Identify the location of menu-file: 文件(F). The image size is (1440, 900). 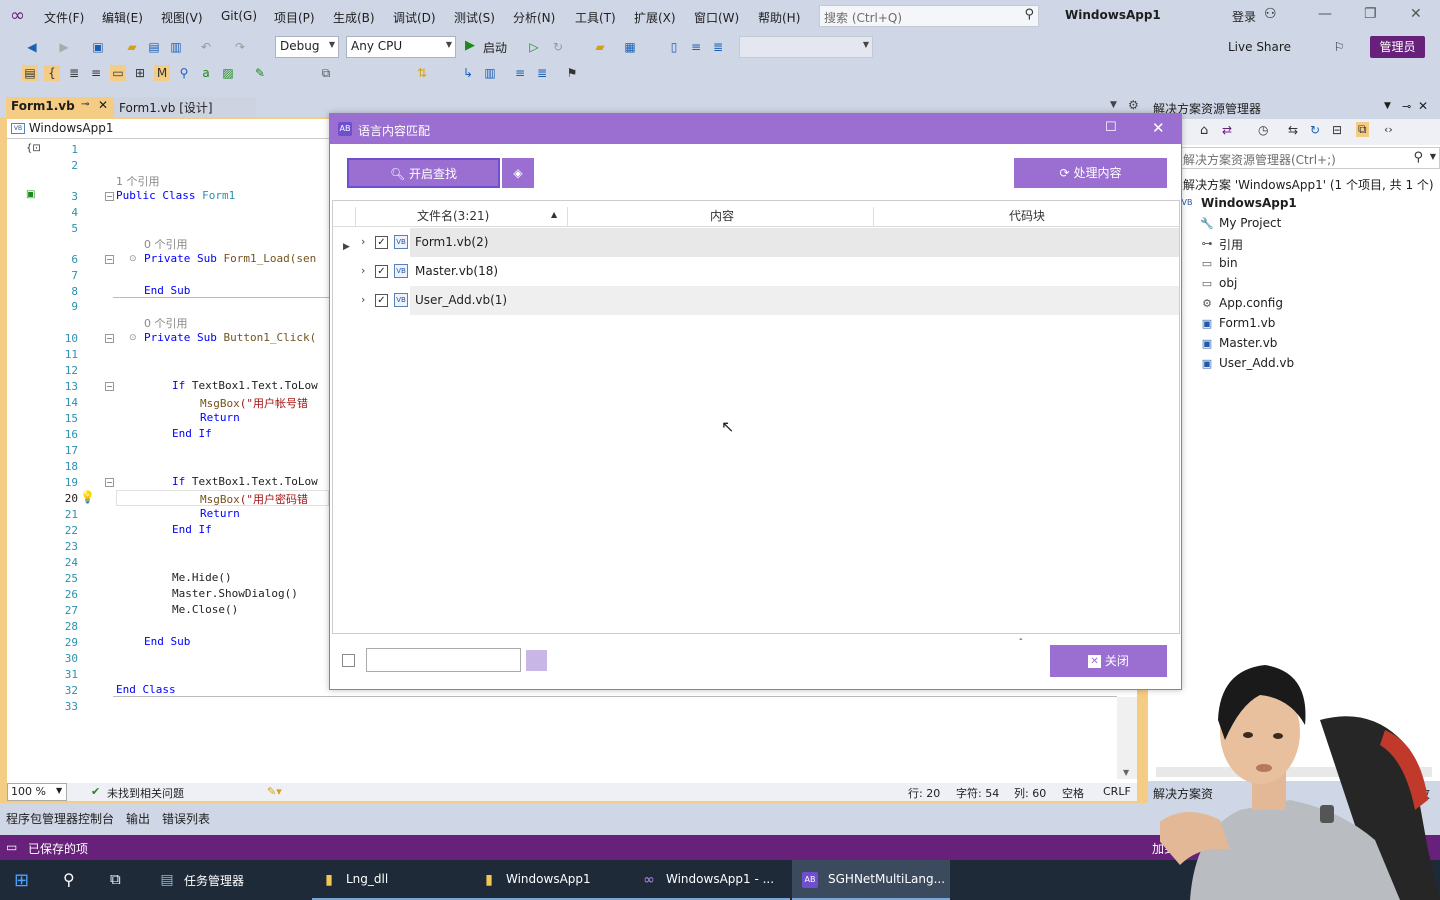
(64, 17).